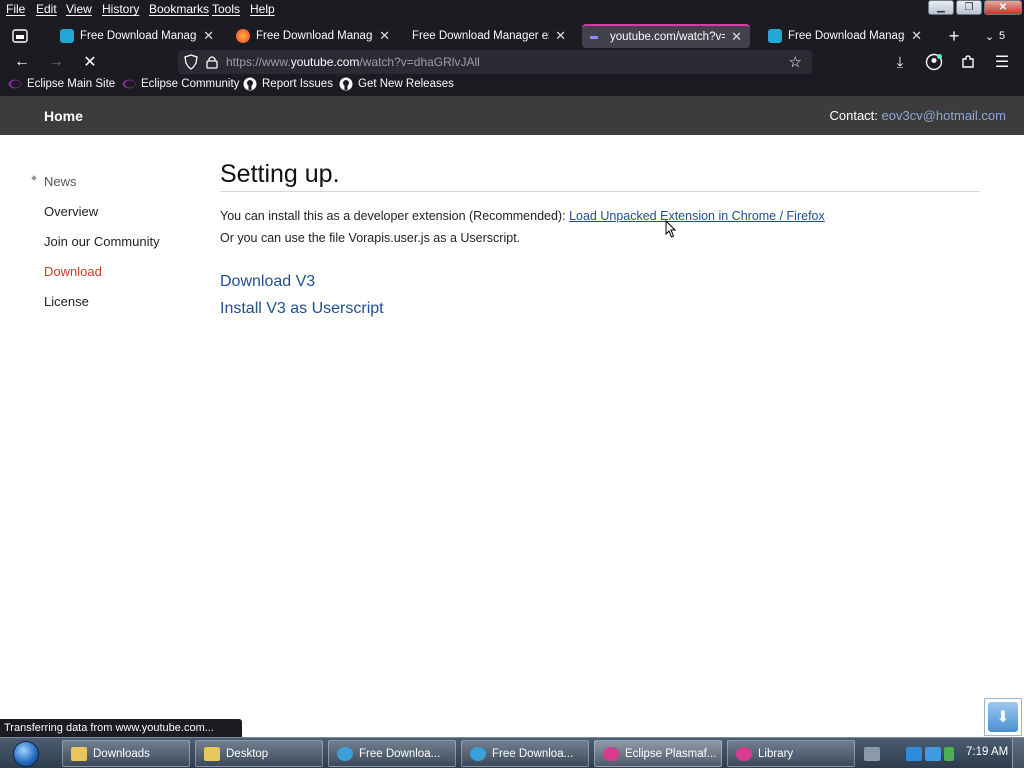 This screenshot has height=768, width=1024. I want to click on home-link: Home, so click(63, 116).